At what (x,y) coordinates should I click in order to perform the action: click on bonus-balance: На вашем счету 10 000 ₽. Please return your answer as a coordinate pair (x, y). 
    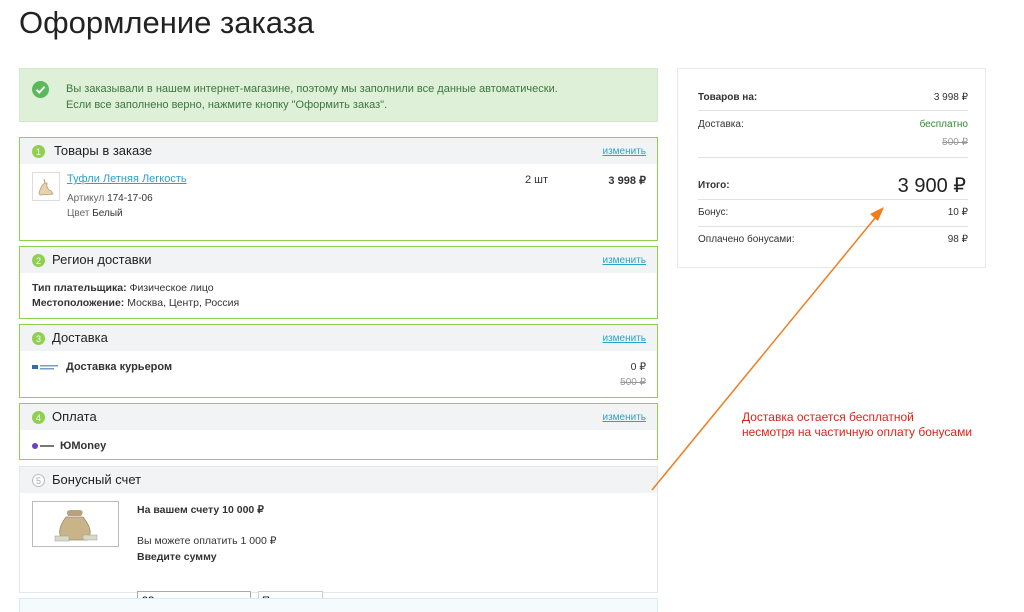
    Looking at the image, I should click on (200, 510).